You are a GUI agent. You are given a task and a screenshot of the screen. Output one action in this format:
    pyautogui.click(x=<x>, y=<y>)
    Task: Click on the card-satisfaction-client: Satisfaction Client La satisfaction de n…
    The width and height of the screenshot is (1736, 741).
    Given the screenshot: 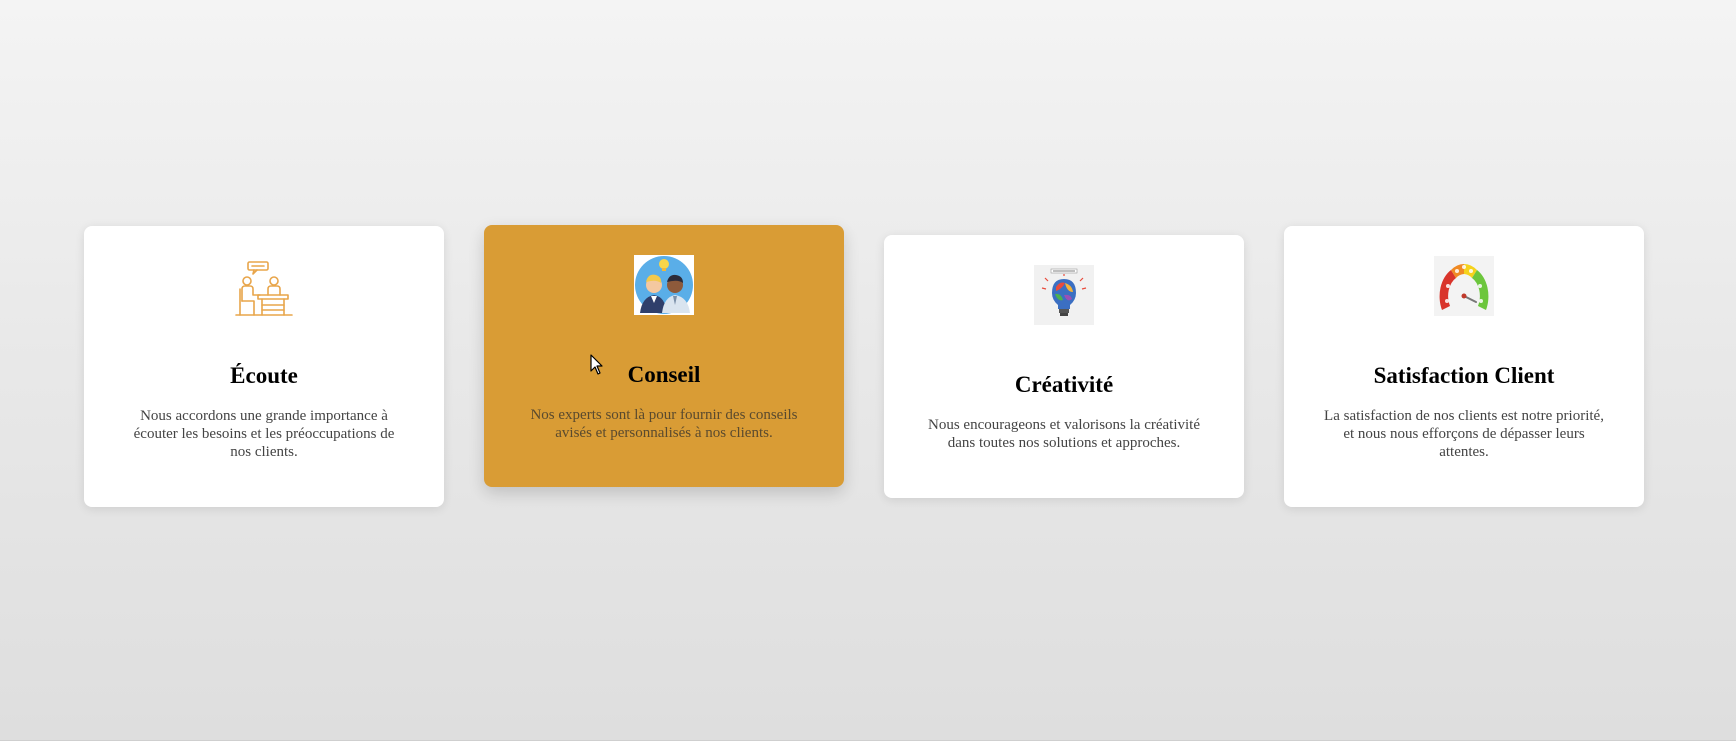 What is the action you would take?
    pyautogui.click(x=1464, y=366)
    